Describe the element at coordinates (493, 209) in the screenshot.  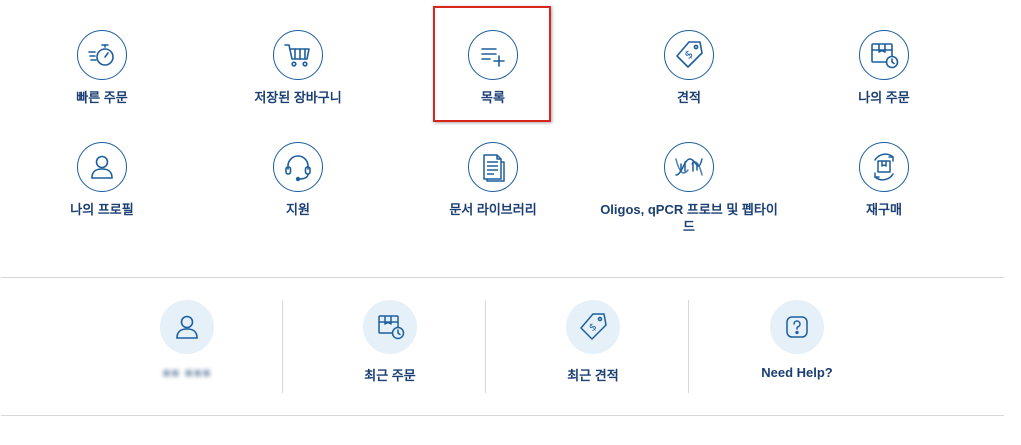
I see `tile-label: 문서 라이브러리` at that location.